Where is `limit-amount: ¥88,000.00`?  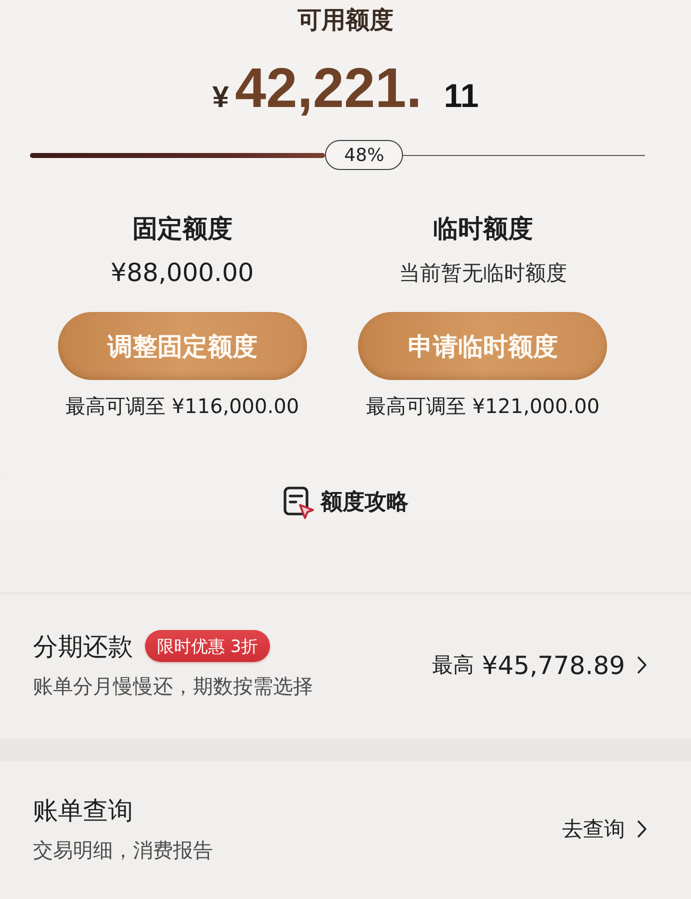
limit-amount: ¥88,000.00 is located at coordinates (182, 273).